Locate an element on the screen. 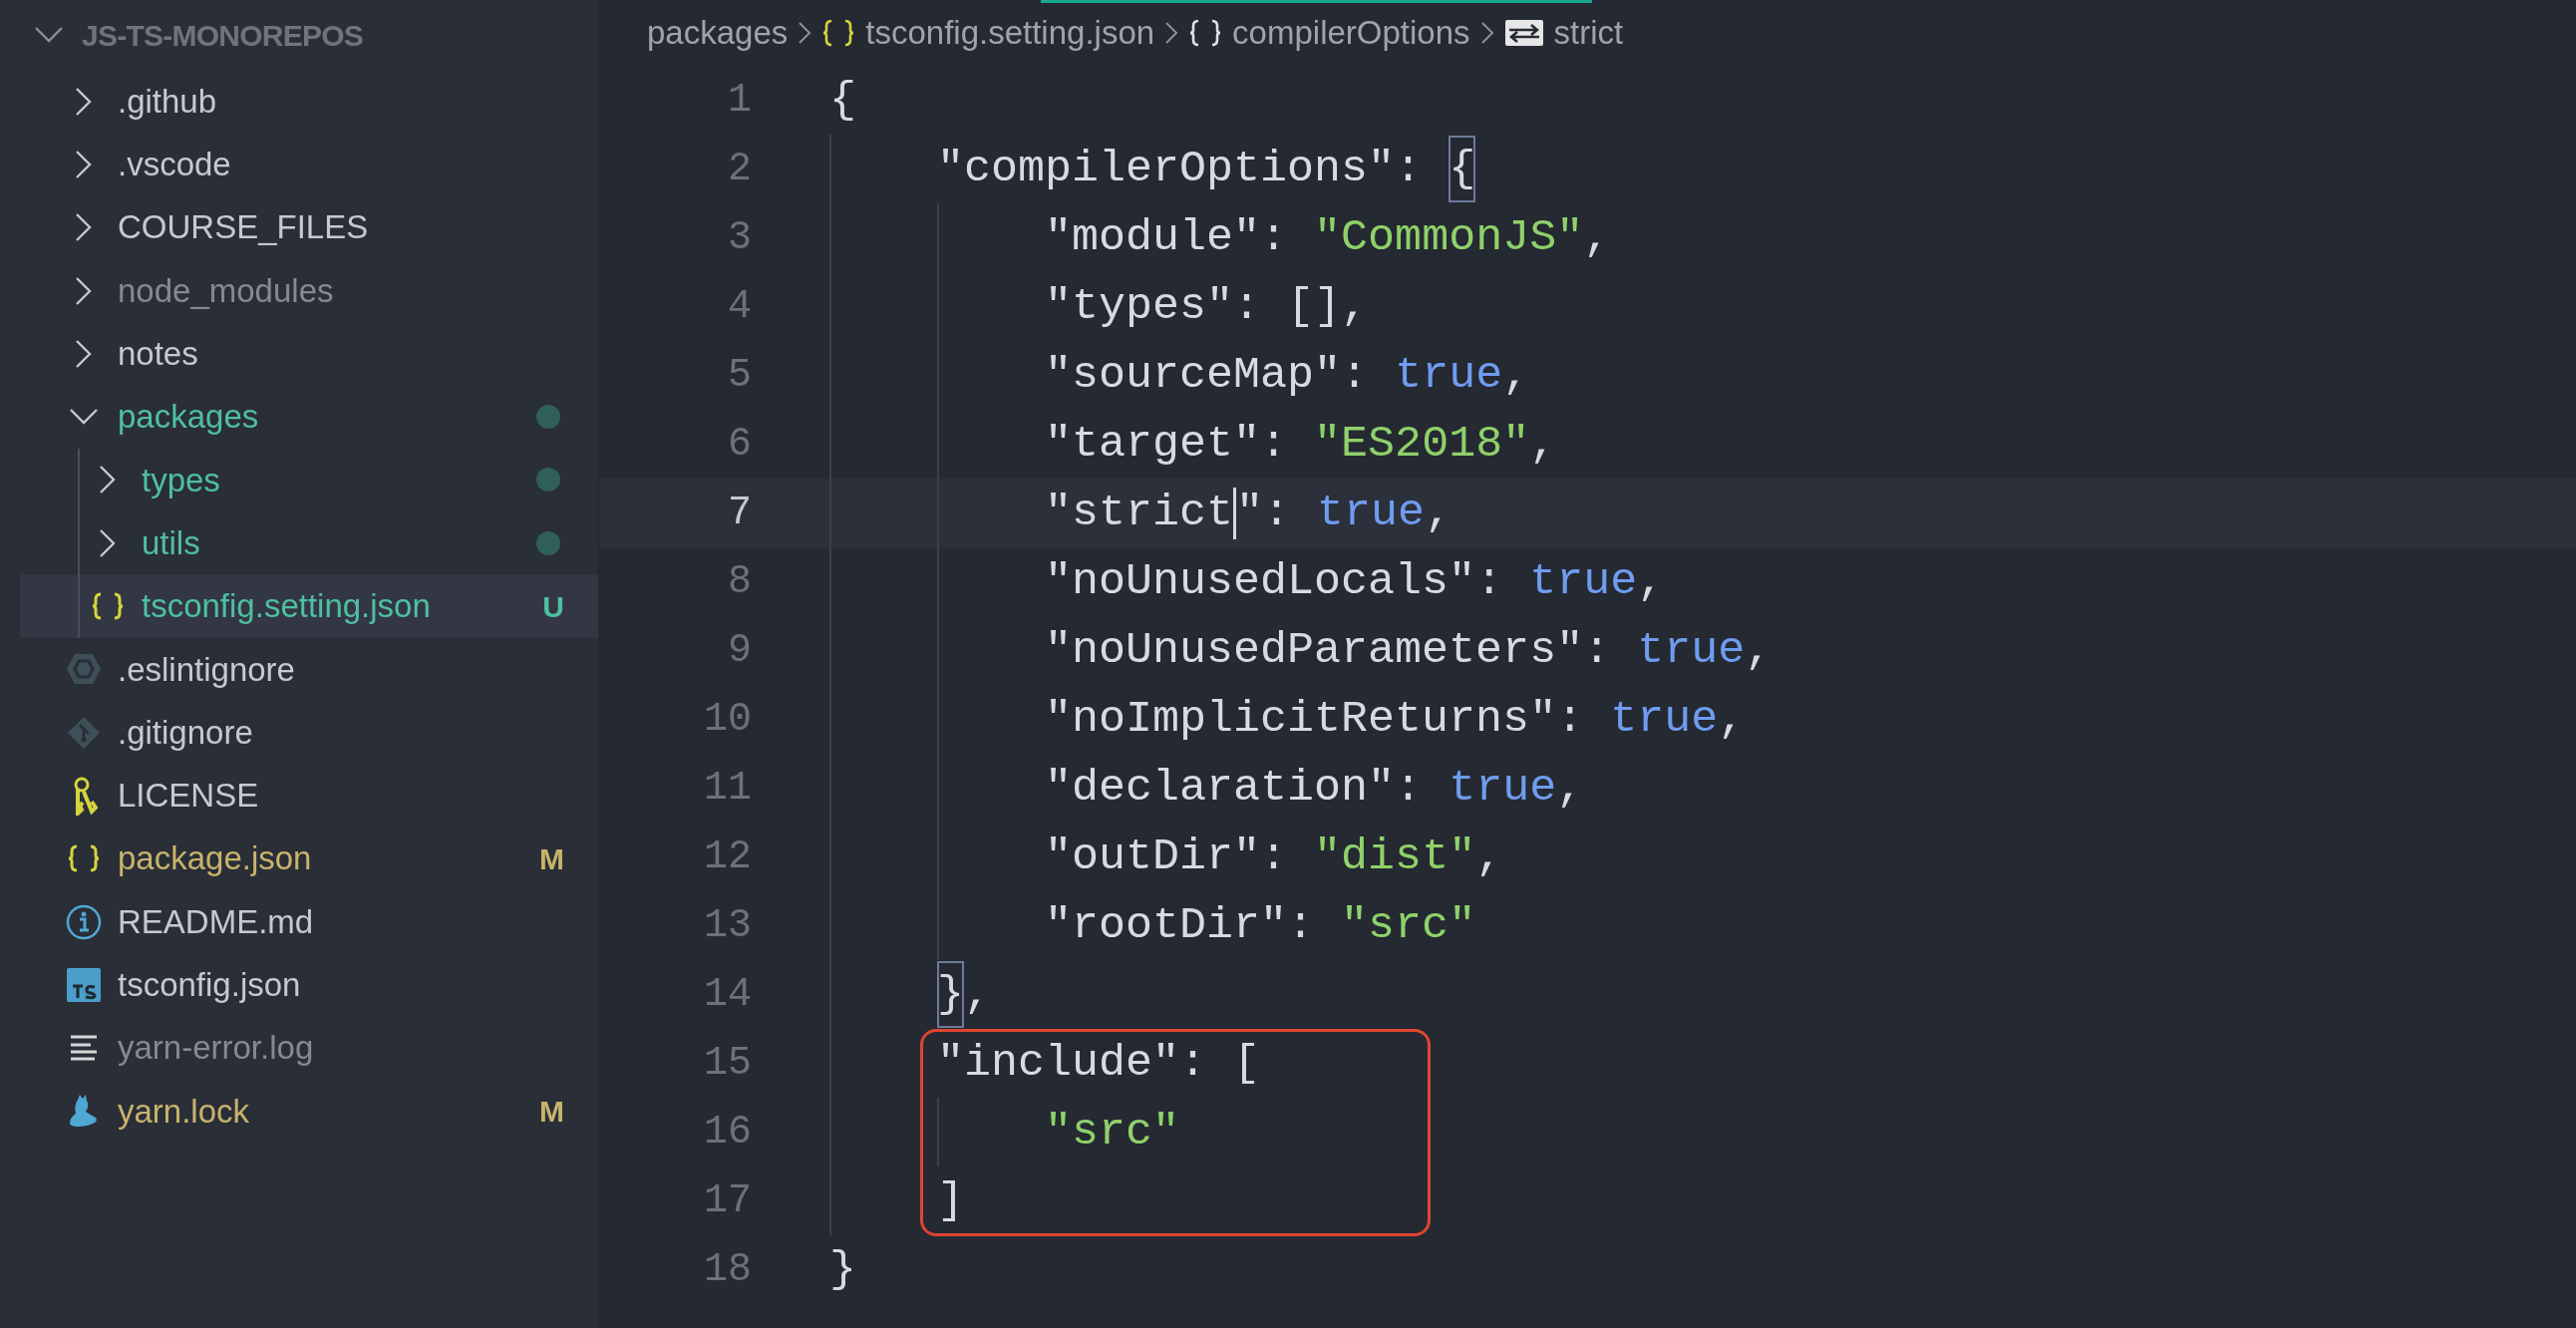 The height and width of the screenshot is (1328, 2576). code-token: "outDir" is located at coordinates (1153, 857).